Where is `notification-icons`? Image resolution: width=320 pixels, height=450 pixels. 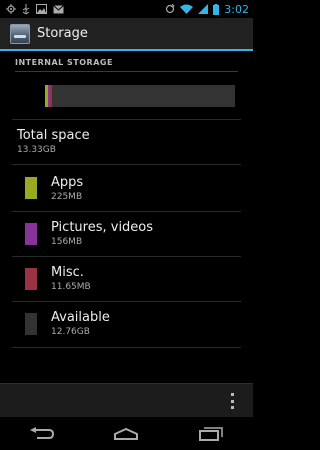 notification-icons is located at coordinates (32, 9).